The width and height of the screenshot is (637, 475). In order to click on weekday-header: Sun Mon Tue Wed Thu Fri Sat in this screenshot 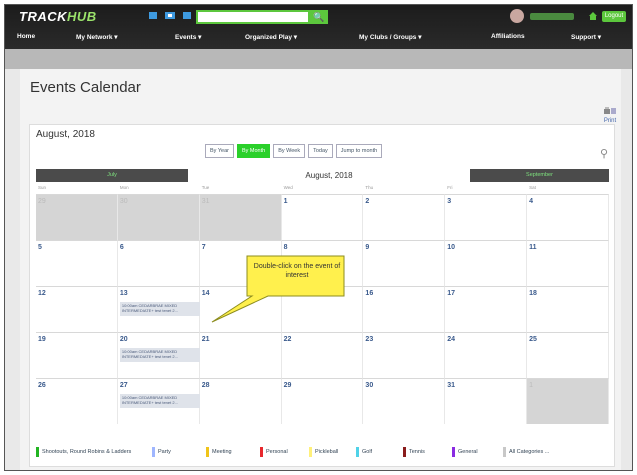, I will do `click(322, 189)`.